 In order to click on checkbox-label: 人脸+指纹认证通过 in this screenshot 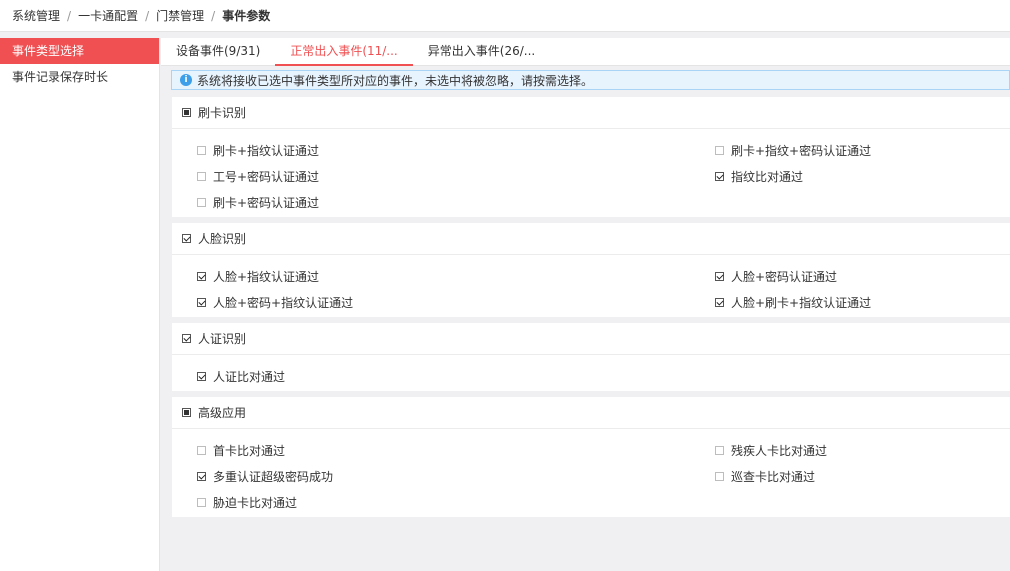, I will do `click(266, 276)`.